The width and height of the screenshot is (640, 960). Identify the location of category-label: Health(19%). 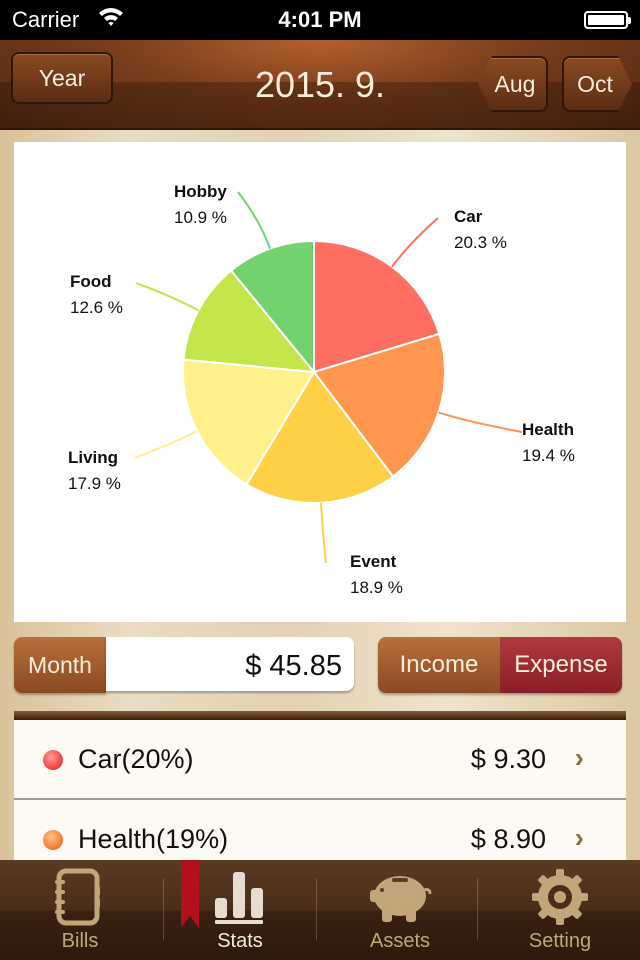
(153, 839).